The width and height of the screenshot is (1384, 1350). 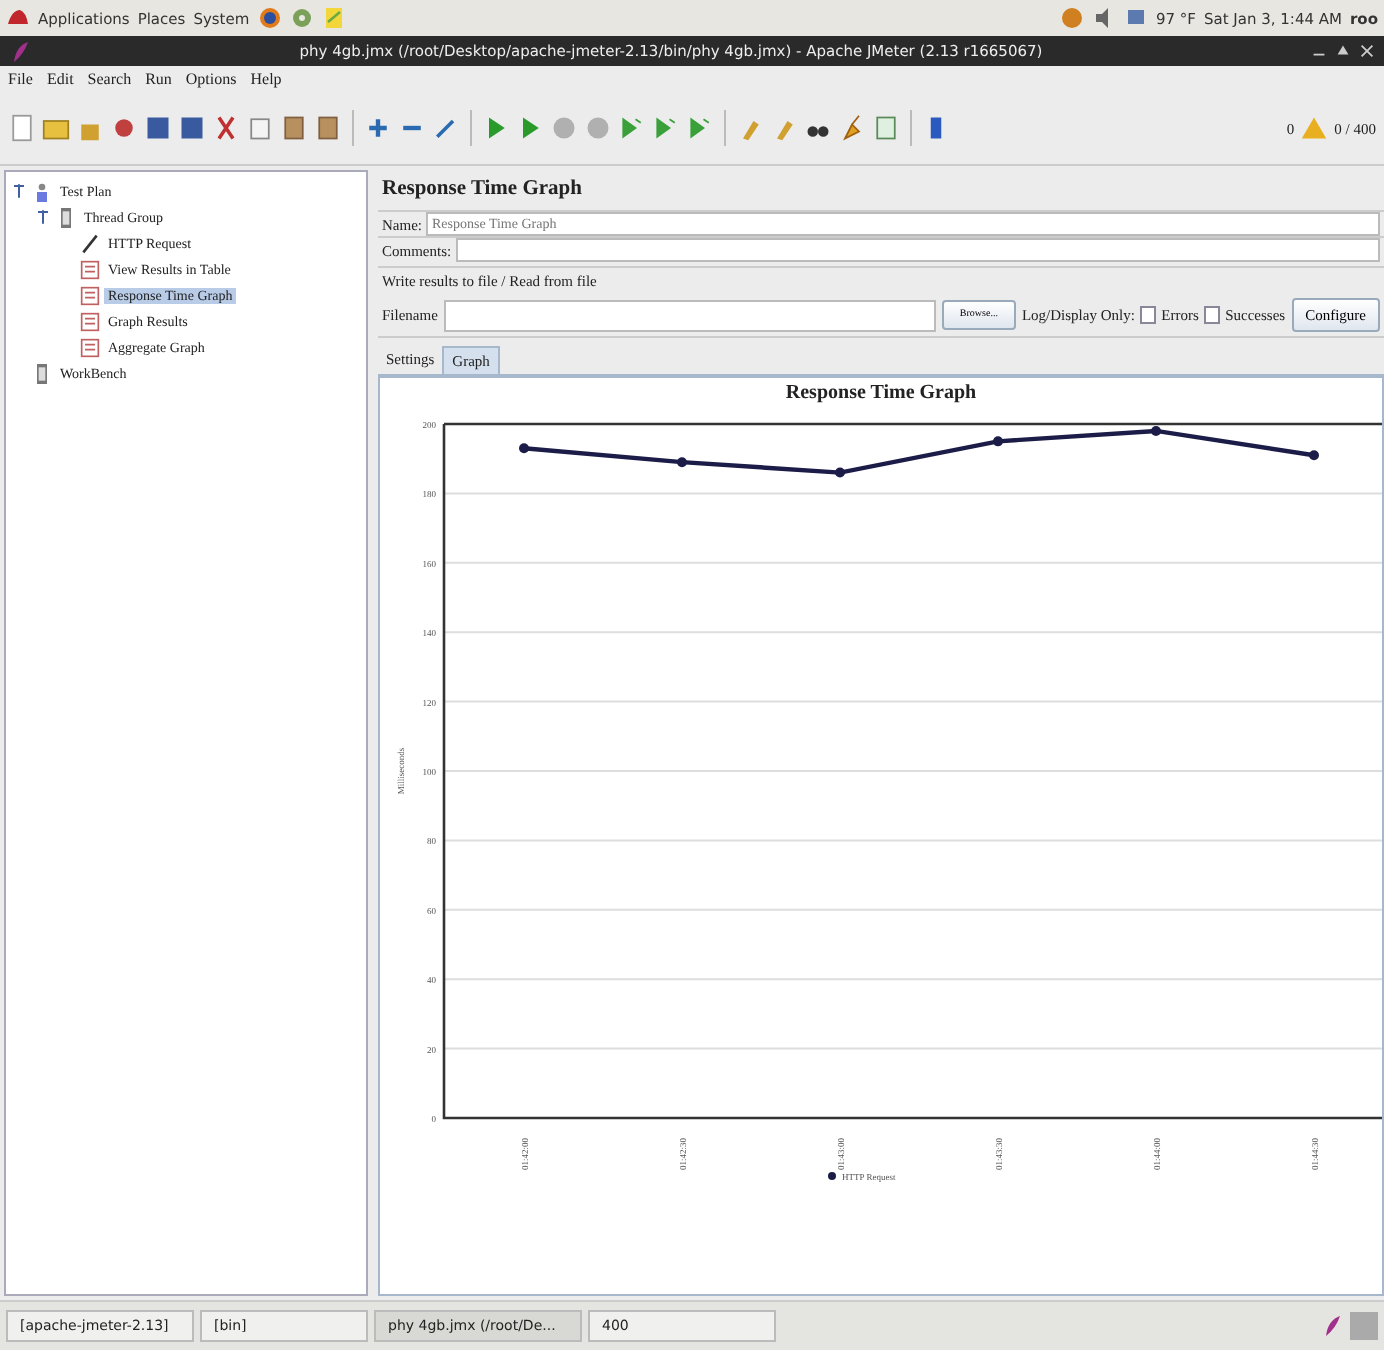 What do you see at coordinates (482, 190) in the screenshot?
I see `panel-heading: Response Time Graph` at bounding box center [482, 190].